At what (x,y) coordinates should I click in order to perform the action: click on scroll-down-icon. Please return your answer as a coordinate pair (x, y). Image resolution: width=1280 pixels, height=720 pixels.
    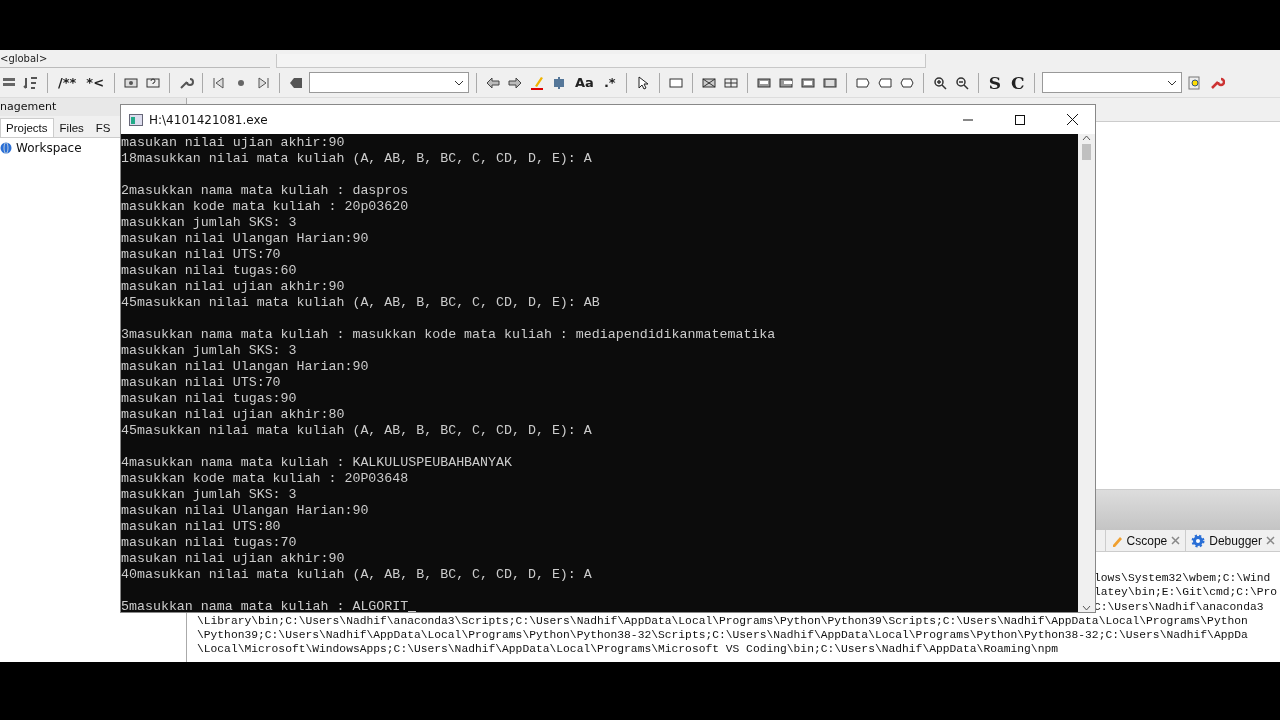
    Looking at the image, I should click on (1086, 608).